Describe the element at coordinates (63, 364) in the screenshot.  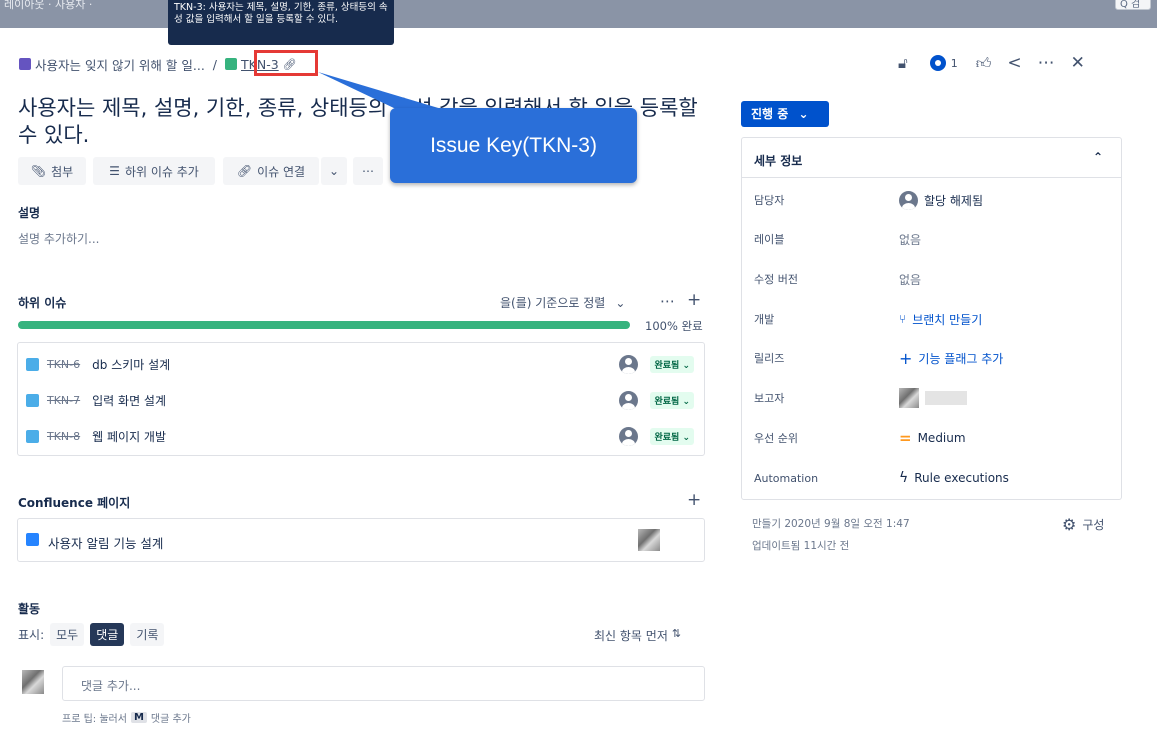
I see `subtask-key: TKN-6` at that location.